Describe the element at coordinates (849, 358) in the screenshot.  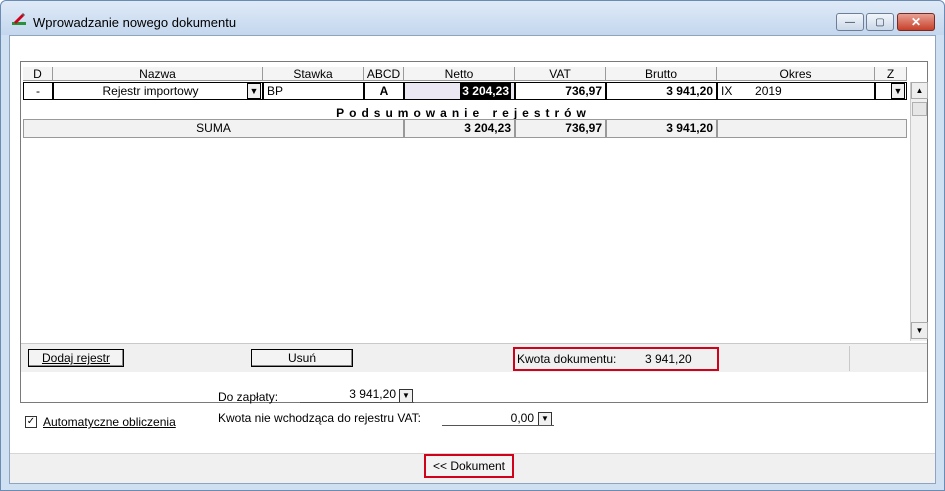
I see `bar-divider` at that location.